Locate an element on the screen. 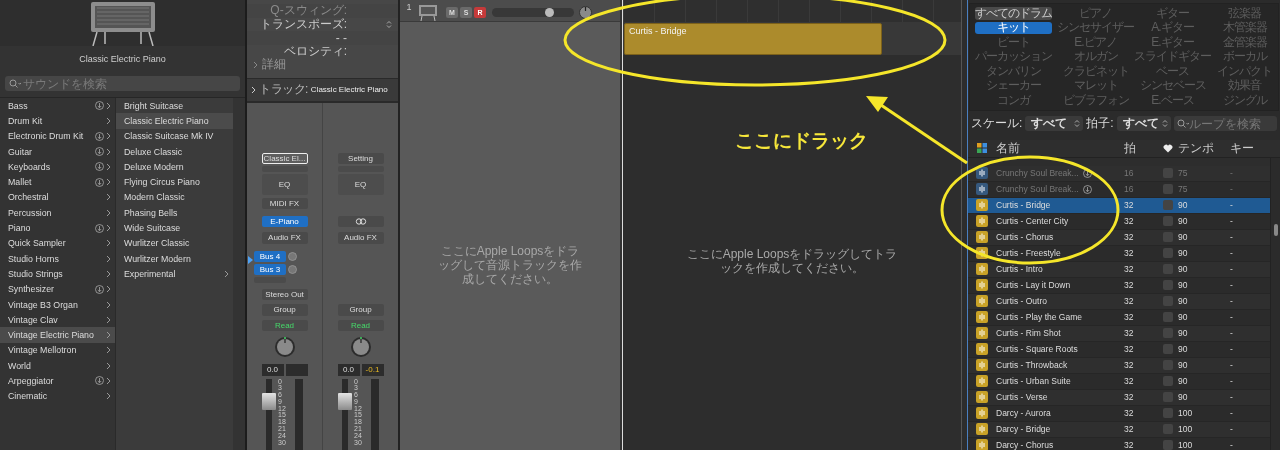 This screenshot has width=1280, height=450. category-item: Orchestral is located at coordinates (57, 197).